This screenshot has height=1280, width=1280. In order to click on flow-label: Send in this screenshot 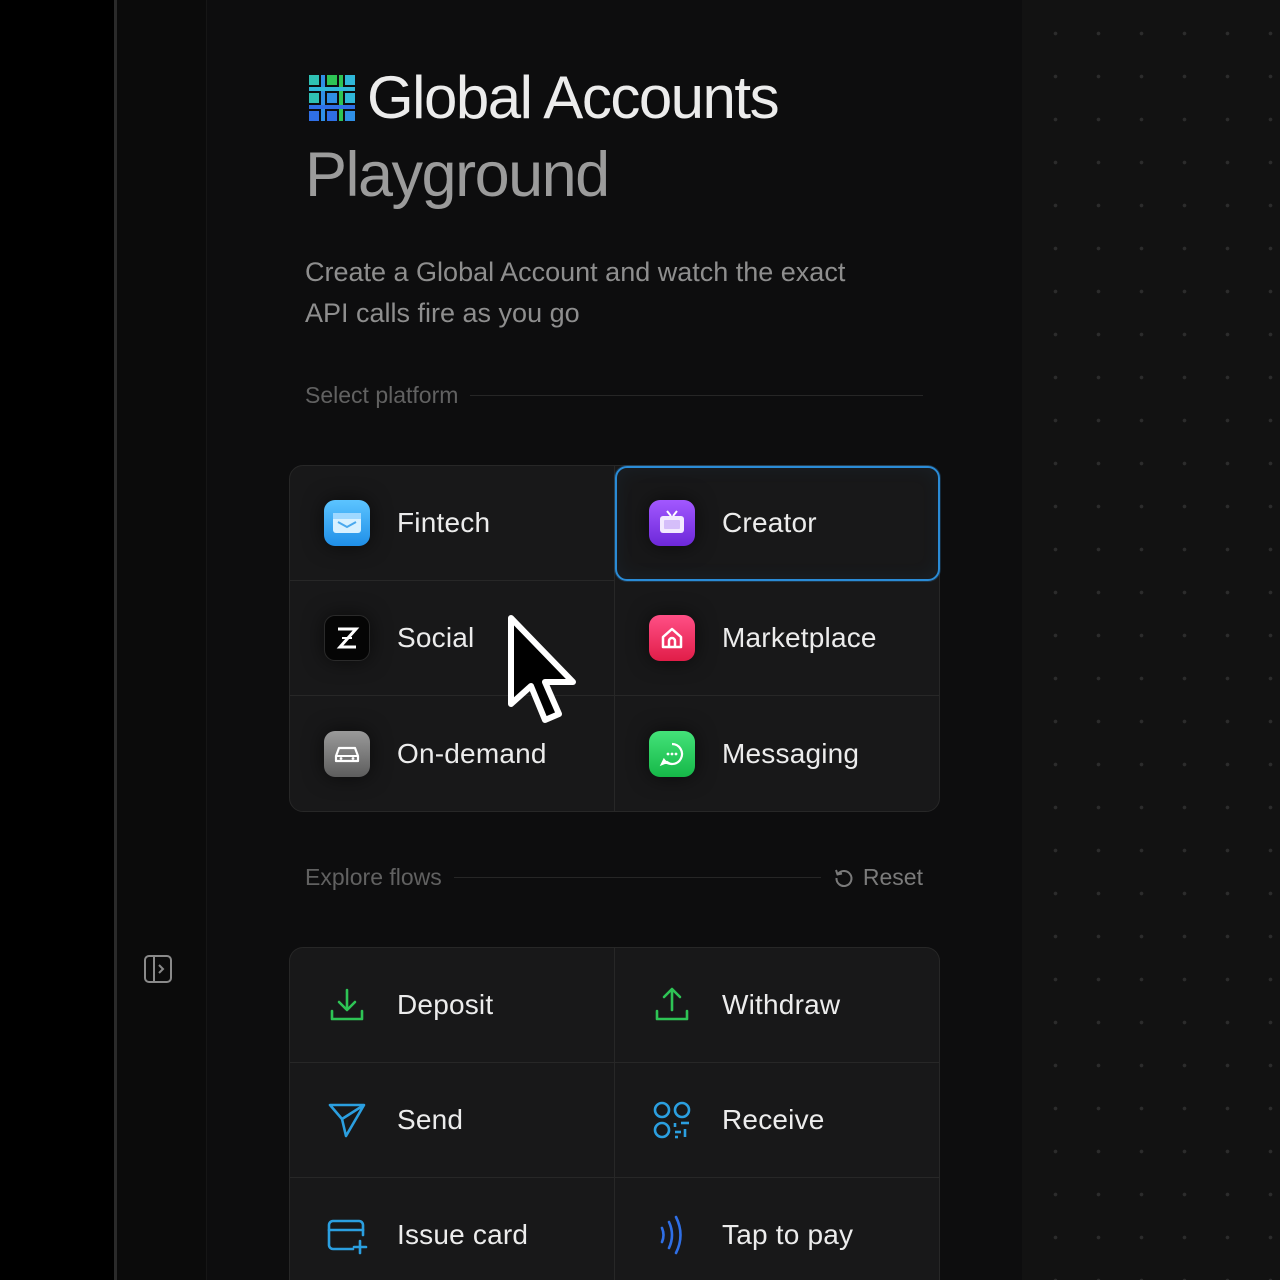, I will do `click(430, 1119)`.